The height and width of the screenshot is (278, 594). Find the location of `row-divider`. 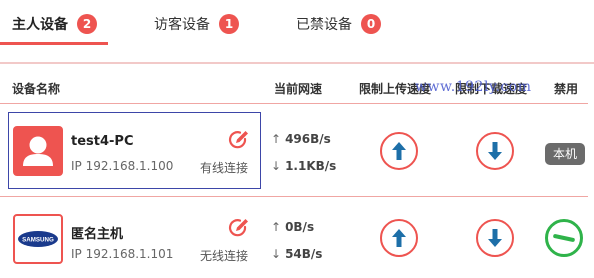

row-divider is located at coordinates (294, 196).